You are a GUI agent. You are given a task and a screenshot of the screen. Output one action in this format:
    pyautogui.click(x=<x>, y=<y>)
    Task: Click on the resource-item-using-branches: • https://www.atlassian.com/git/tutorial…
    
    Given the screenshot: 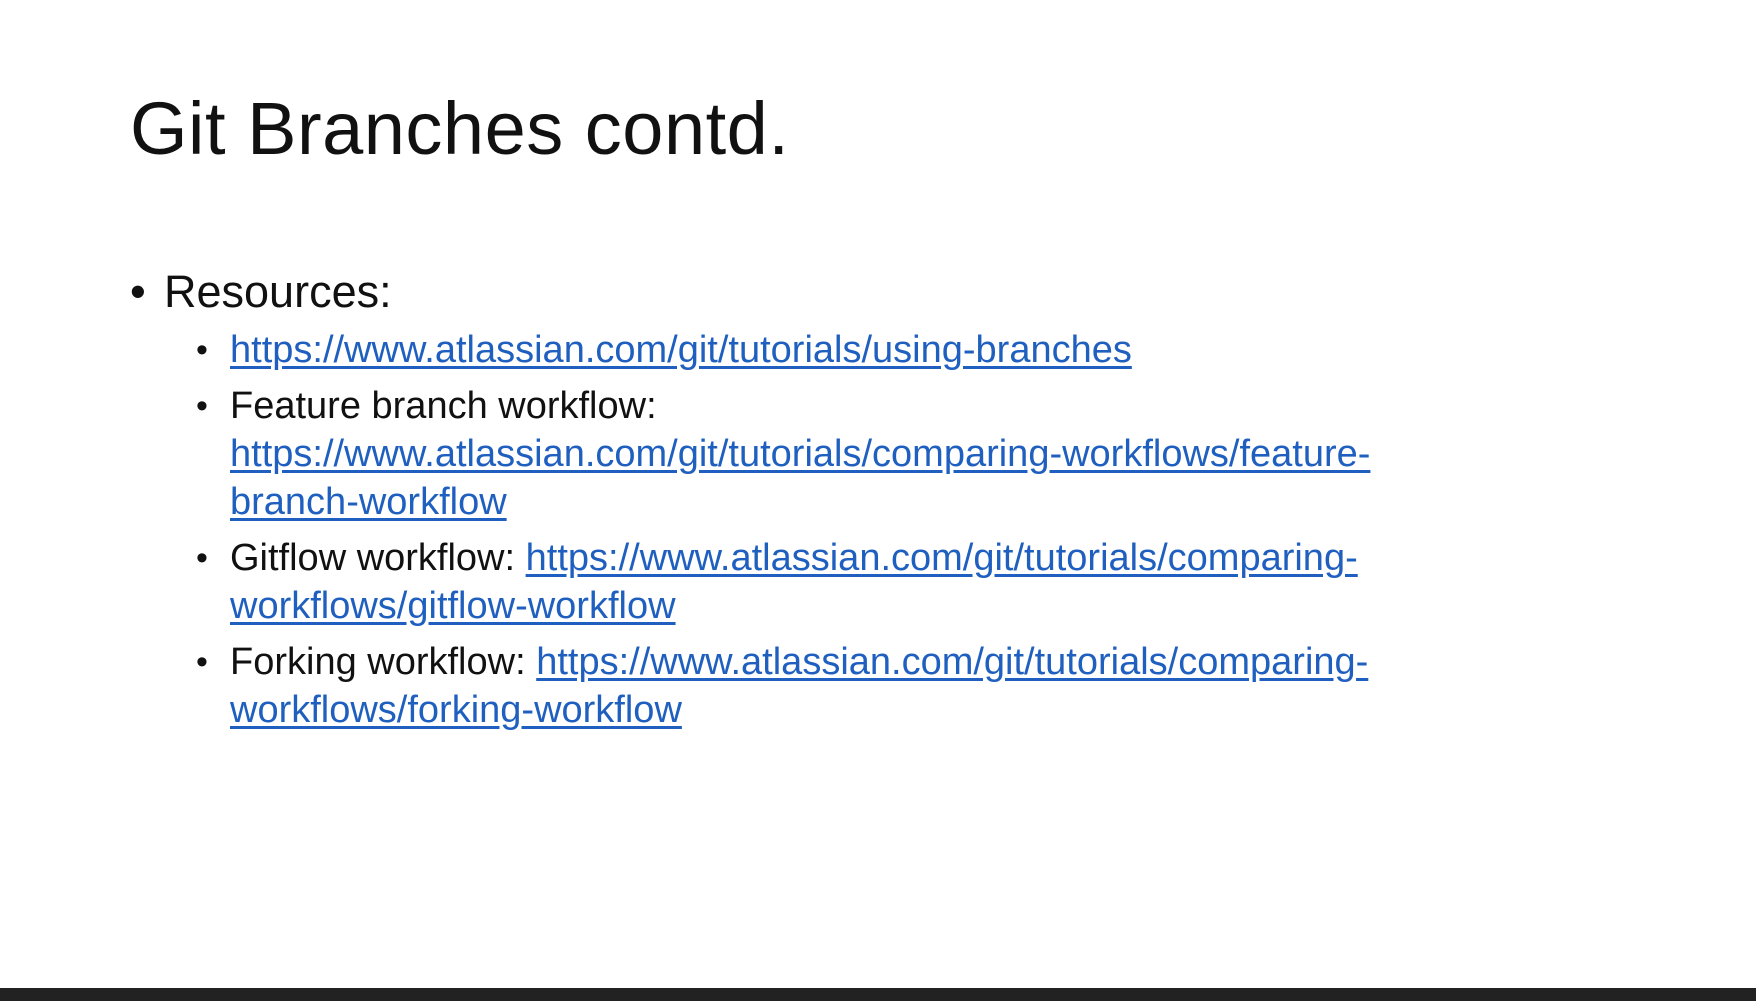 What is the action you would take?
    pyautogui.click(x=903, y=350)
    